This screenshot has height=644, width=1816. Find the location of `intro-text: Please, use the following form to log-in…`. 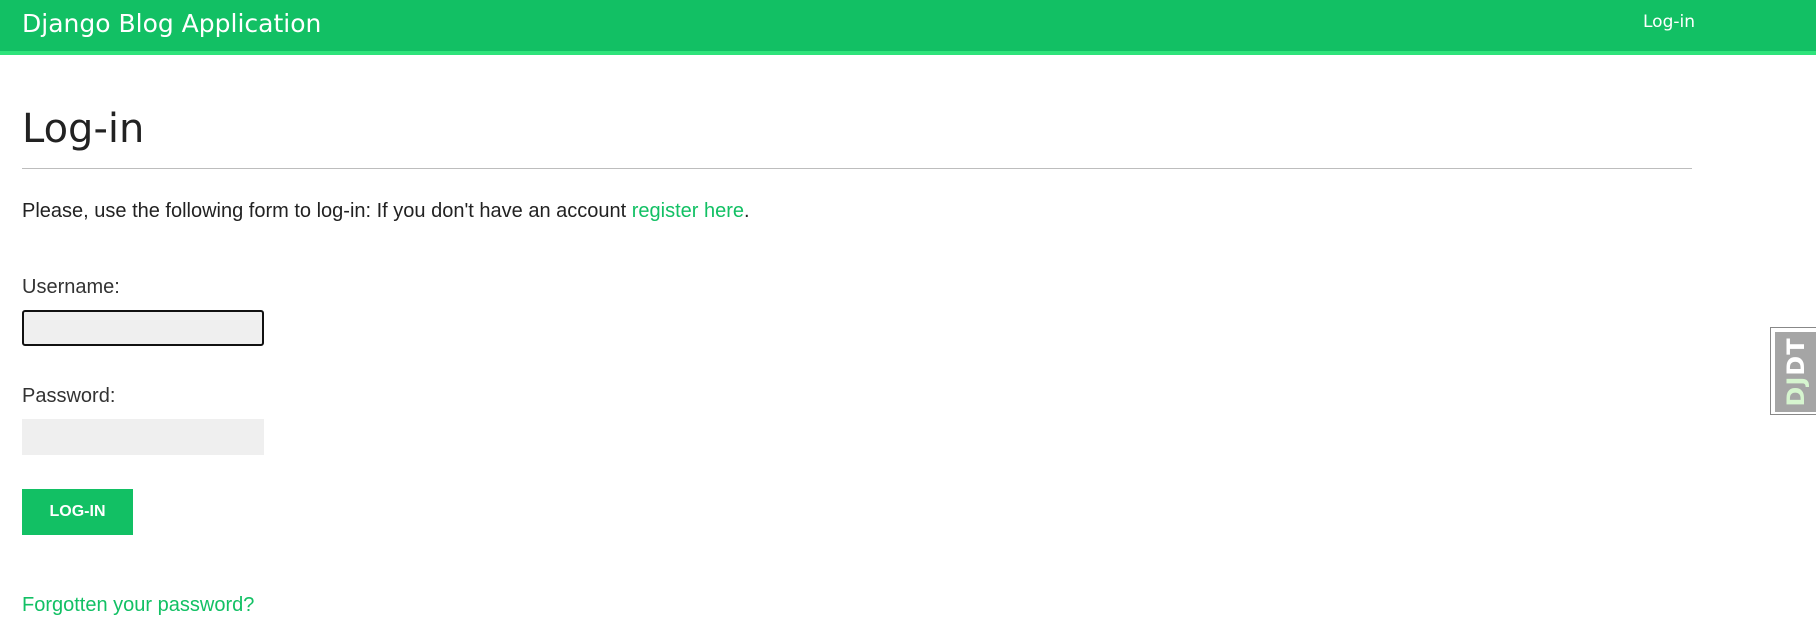

intro-text: Please, use the following form to log-in… is located at coordinates (386, 211).